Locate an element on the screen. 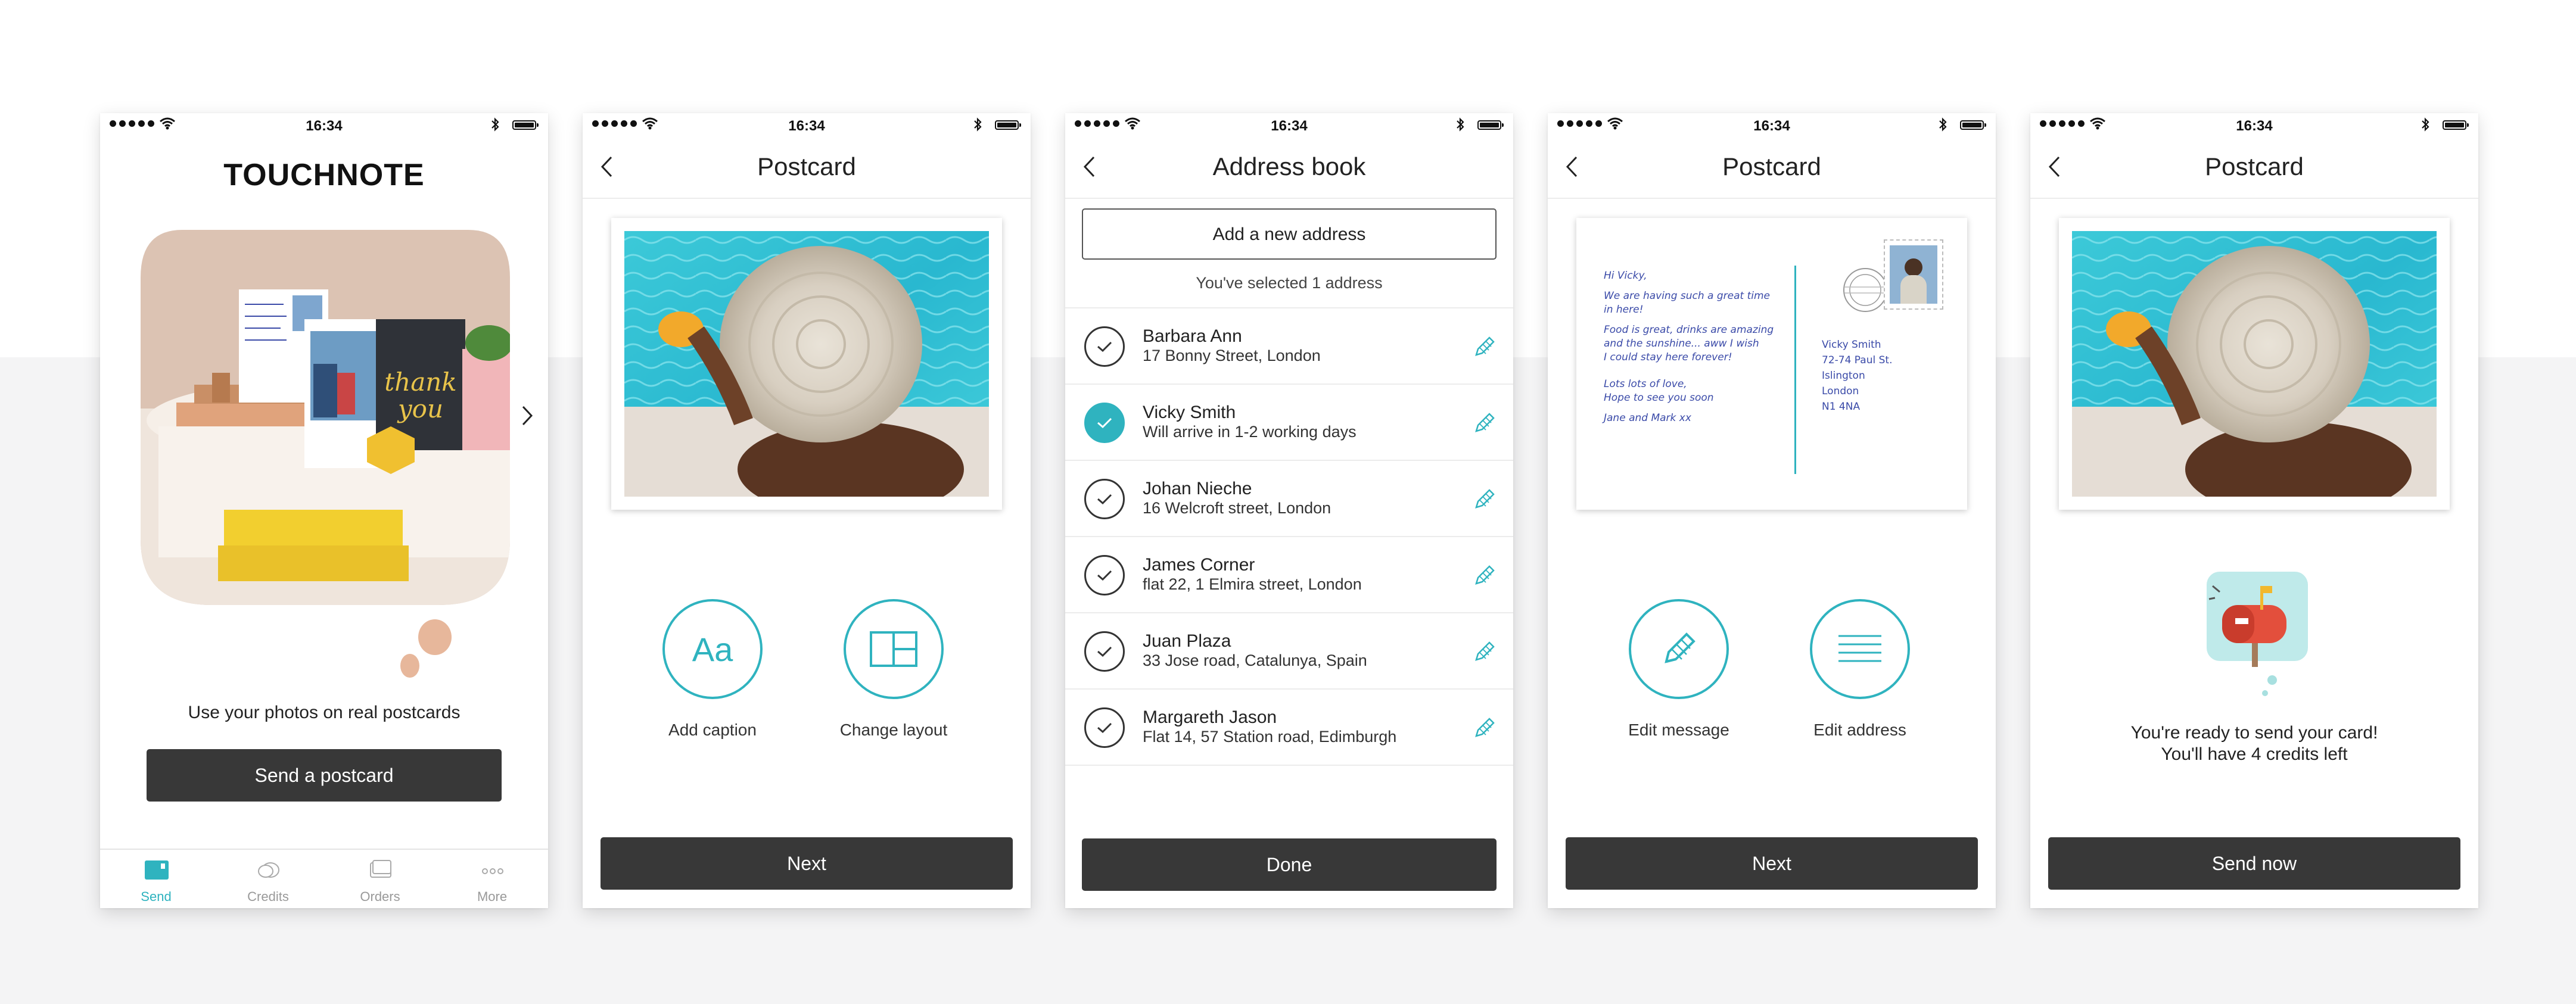 This screenshot has height=1004, width=2576. address-detail: flat 22, 1 Elmira street, London is located at coordinates (1252, 584).